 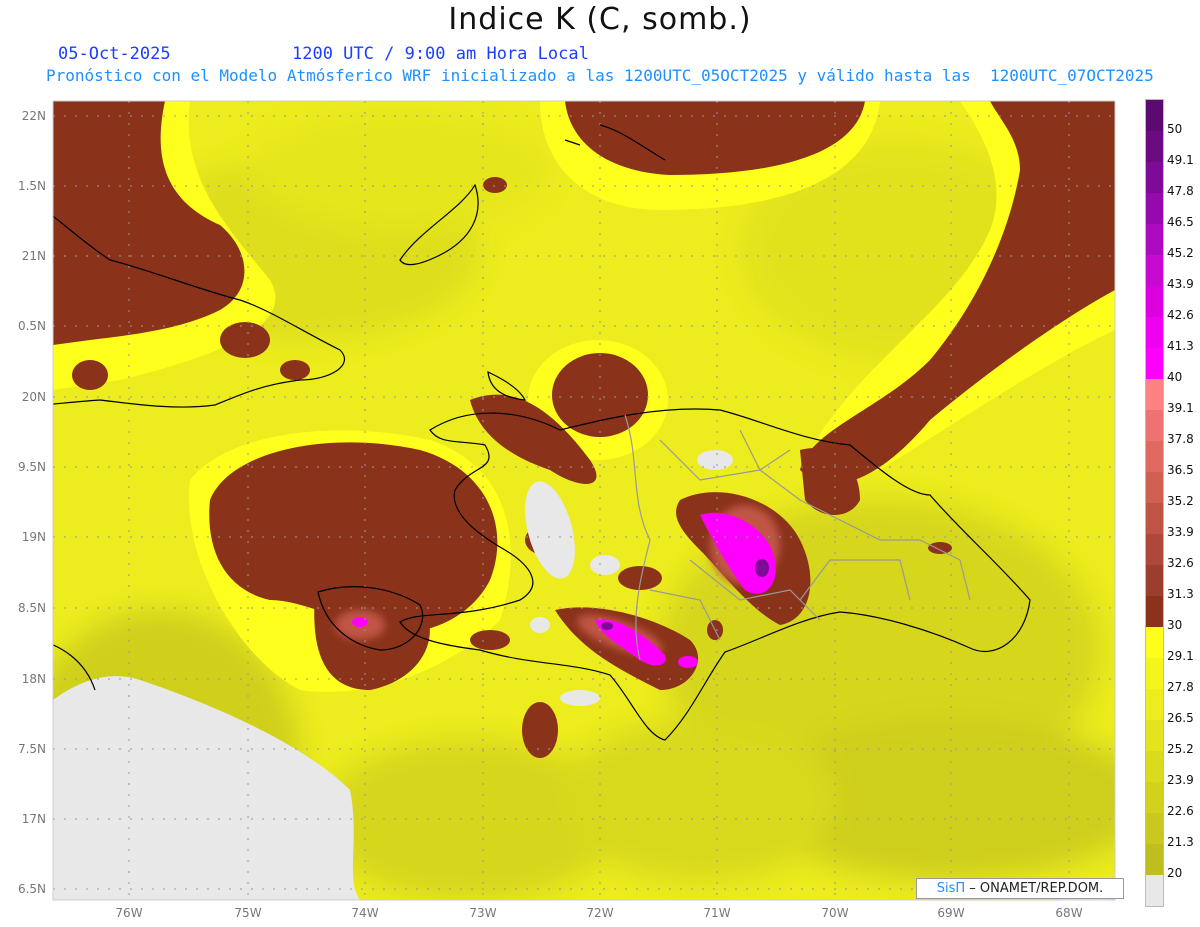 I want to click on colorbar-label: 25.2, so click(x=1180, y=749).